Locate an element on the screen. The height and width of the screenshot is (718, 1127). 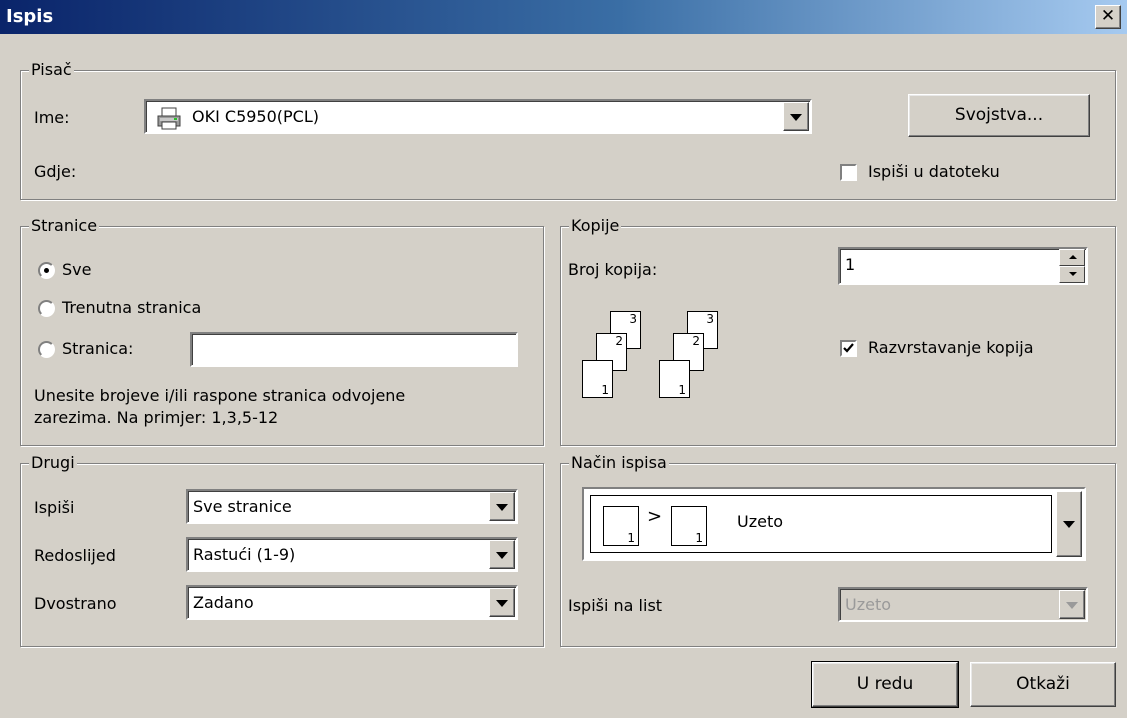
radio-dot is located at coordinates (46, 270).